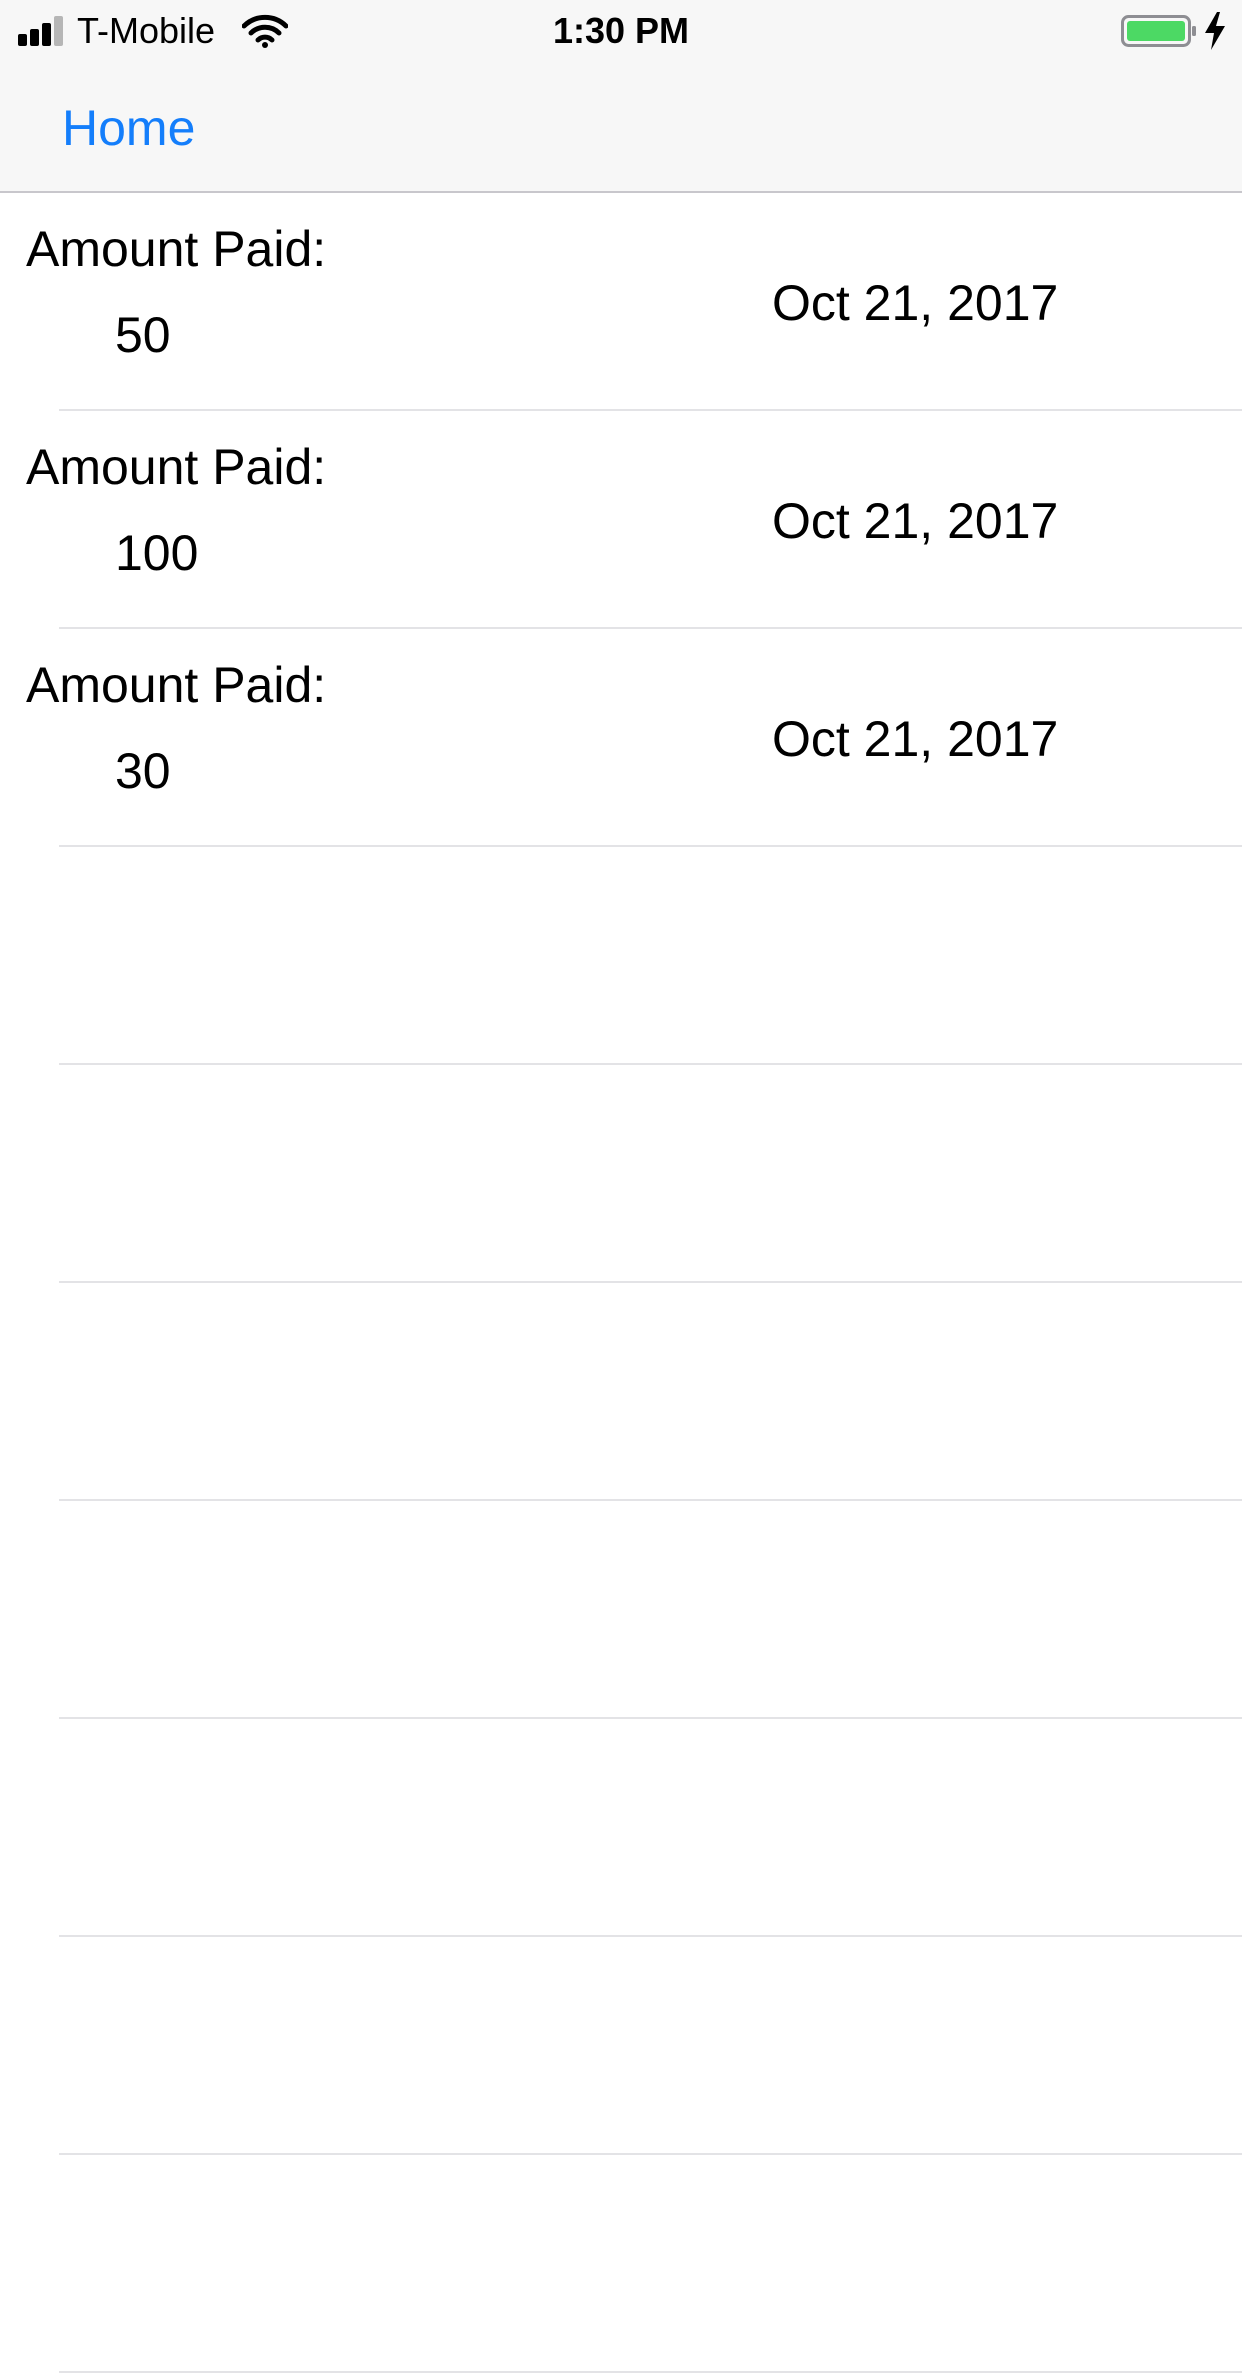 This screenshot has height=2373, width=1242. Describe the element at coordinates (143, 771) in the screenshot. I see `amount-paid-value: 30` at that location.